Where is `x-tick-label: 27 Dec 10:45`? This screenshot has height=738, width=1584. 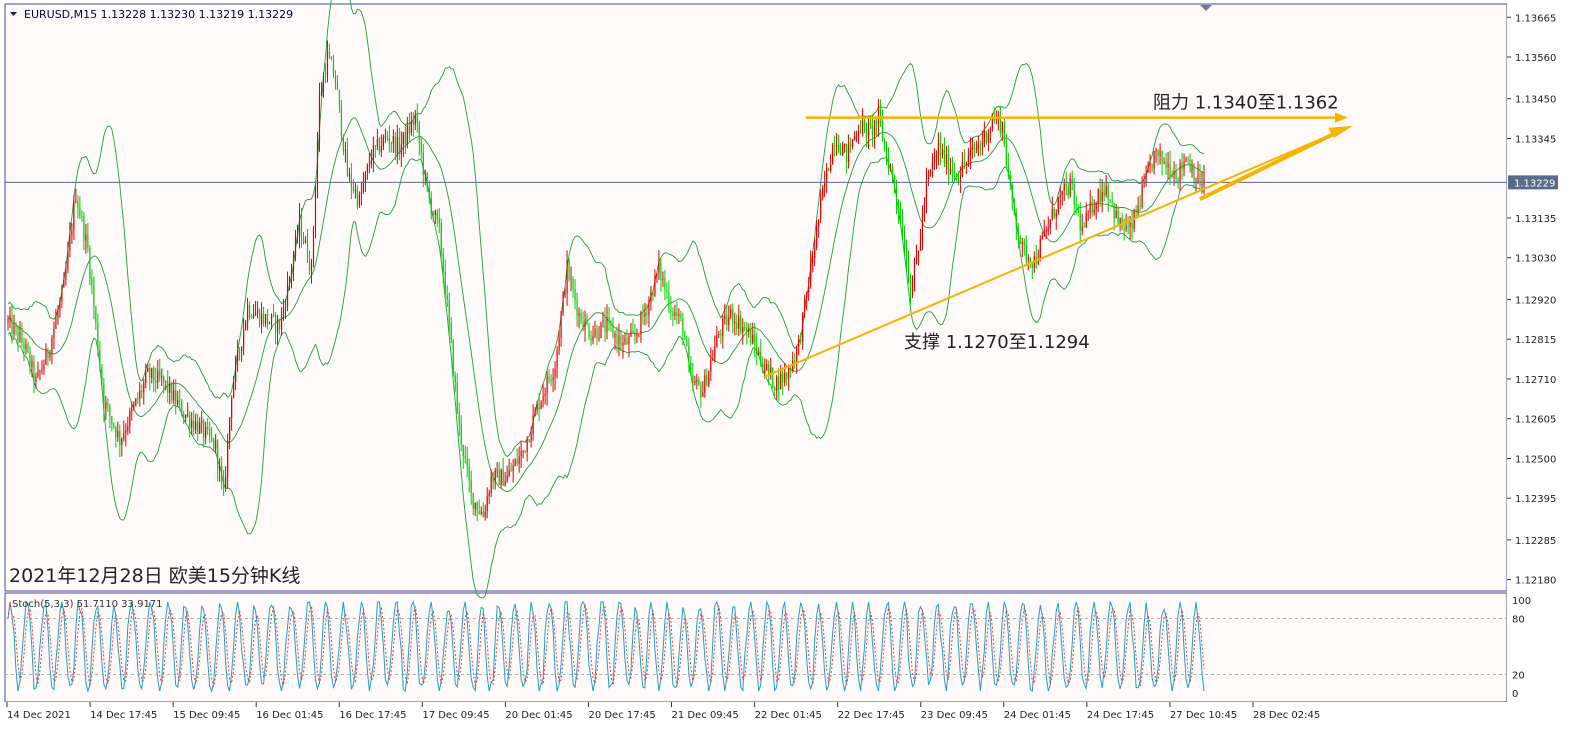
x-tick-label: 27 Dec 10:45 is located at coordinates (1203, 715).